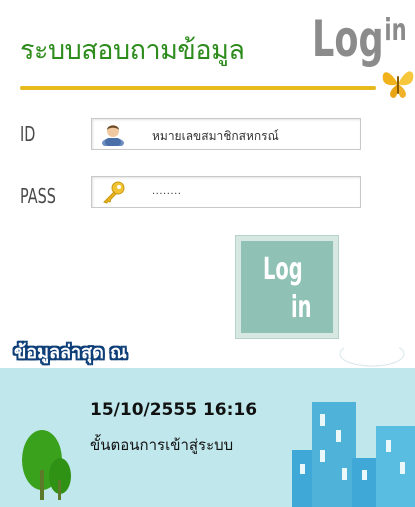 The width and height of the screenshot is (415, 507). I want to click on key-icon, so click(114, 192).